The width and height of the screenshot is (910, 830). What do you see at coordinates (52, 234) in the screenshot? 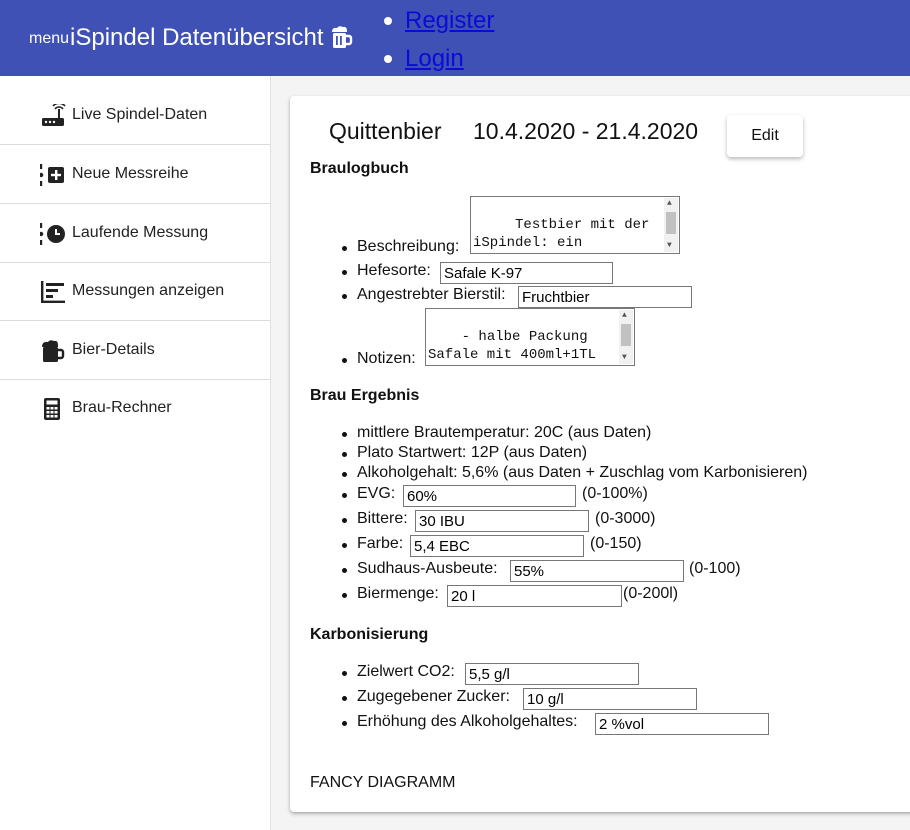
I see `timeline-clock-icon` at bounding box center [52, 234].